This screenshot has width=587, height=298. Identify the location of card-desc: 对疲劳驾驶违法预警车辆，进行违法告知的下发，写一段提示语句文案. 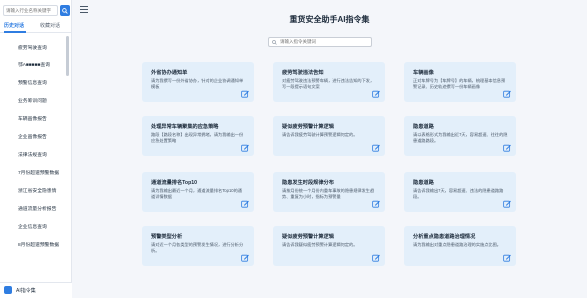
(328, 83).